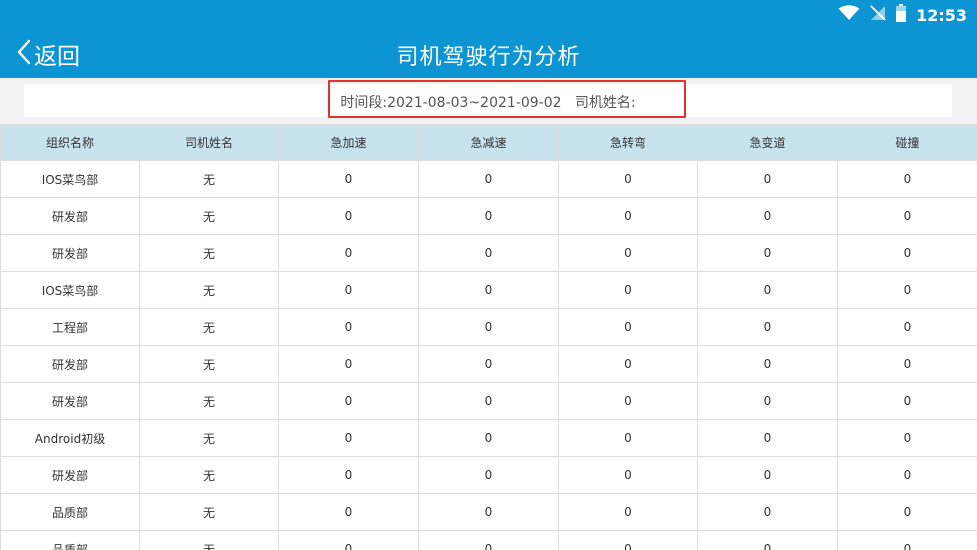  Describe the element at coordinates (907, 142) in the screenshot. I see `column-collision-header: 碰撞` at that location.